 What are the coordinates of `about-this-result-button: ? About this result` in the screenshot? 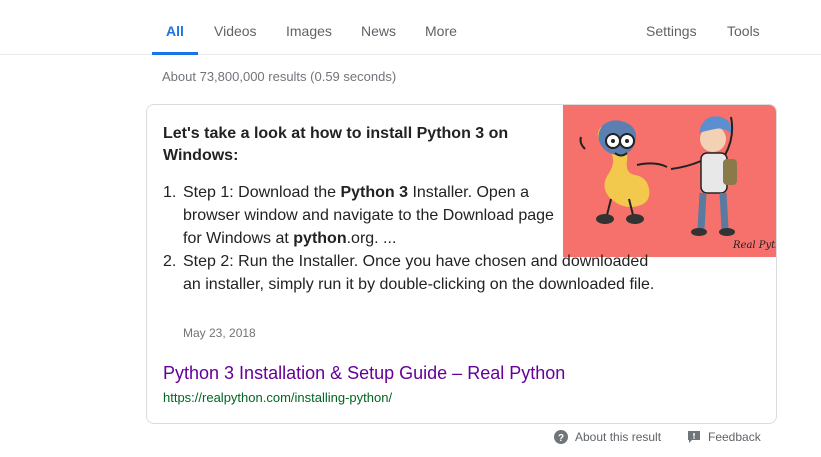 It's located at (607, 438).